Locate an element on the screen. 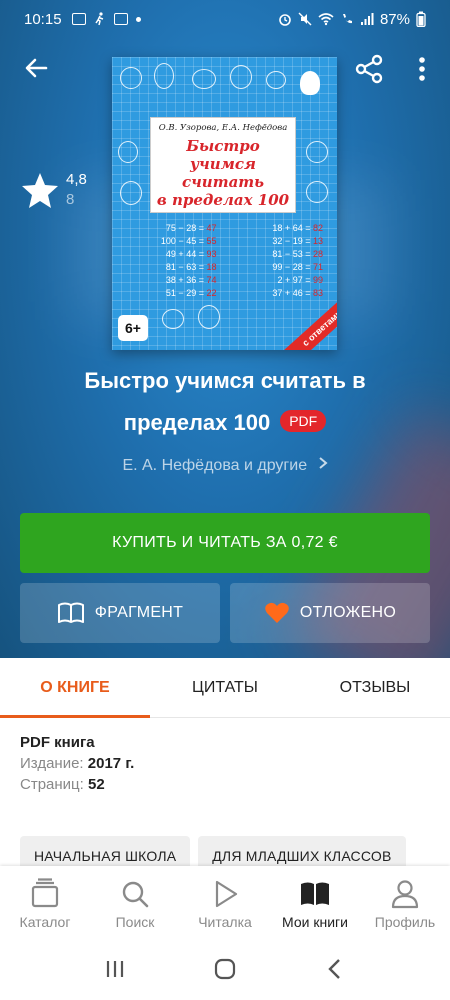  cover-authors: О.В. Узорова, Е.А. Нефёдова is located at coordinates (223, 128).